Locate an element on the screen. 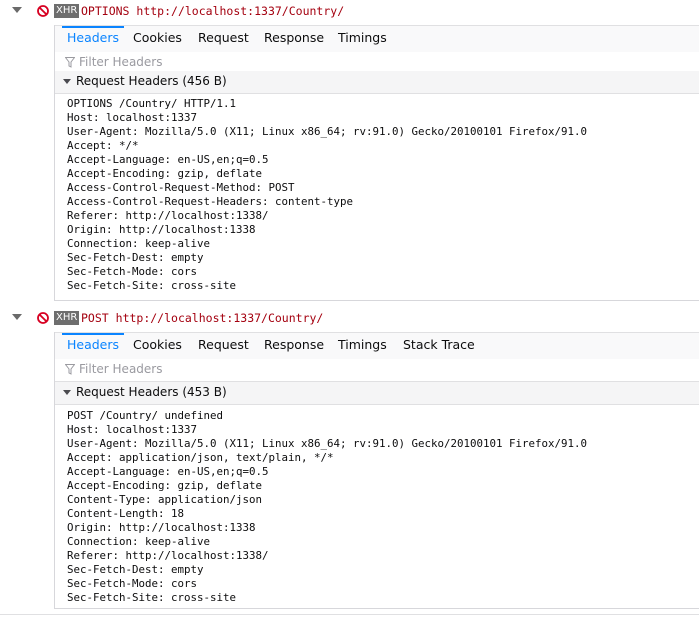  request-line: OPTIONS http://localhost:1337/Country/ is located at coordinates (212, 11).